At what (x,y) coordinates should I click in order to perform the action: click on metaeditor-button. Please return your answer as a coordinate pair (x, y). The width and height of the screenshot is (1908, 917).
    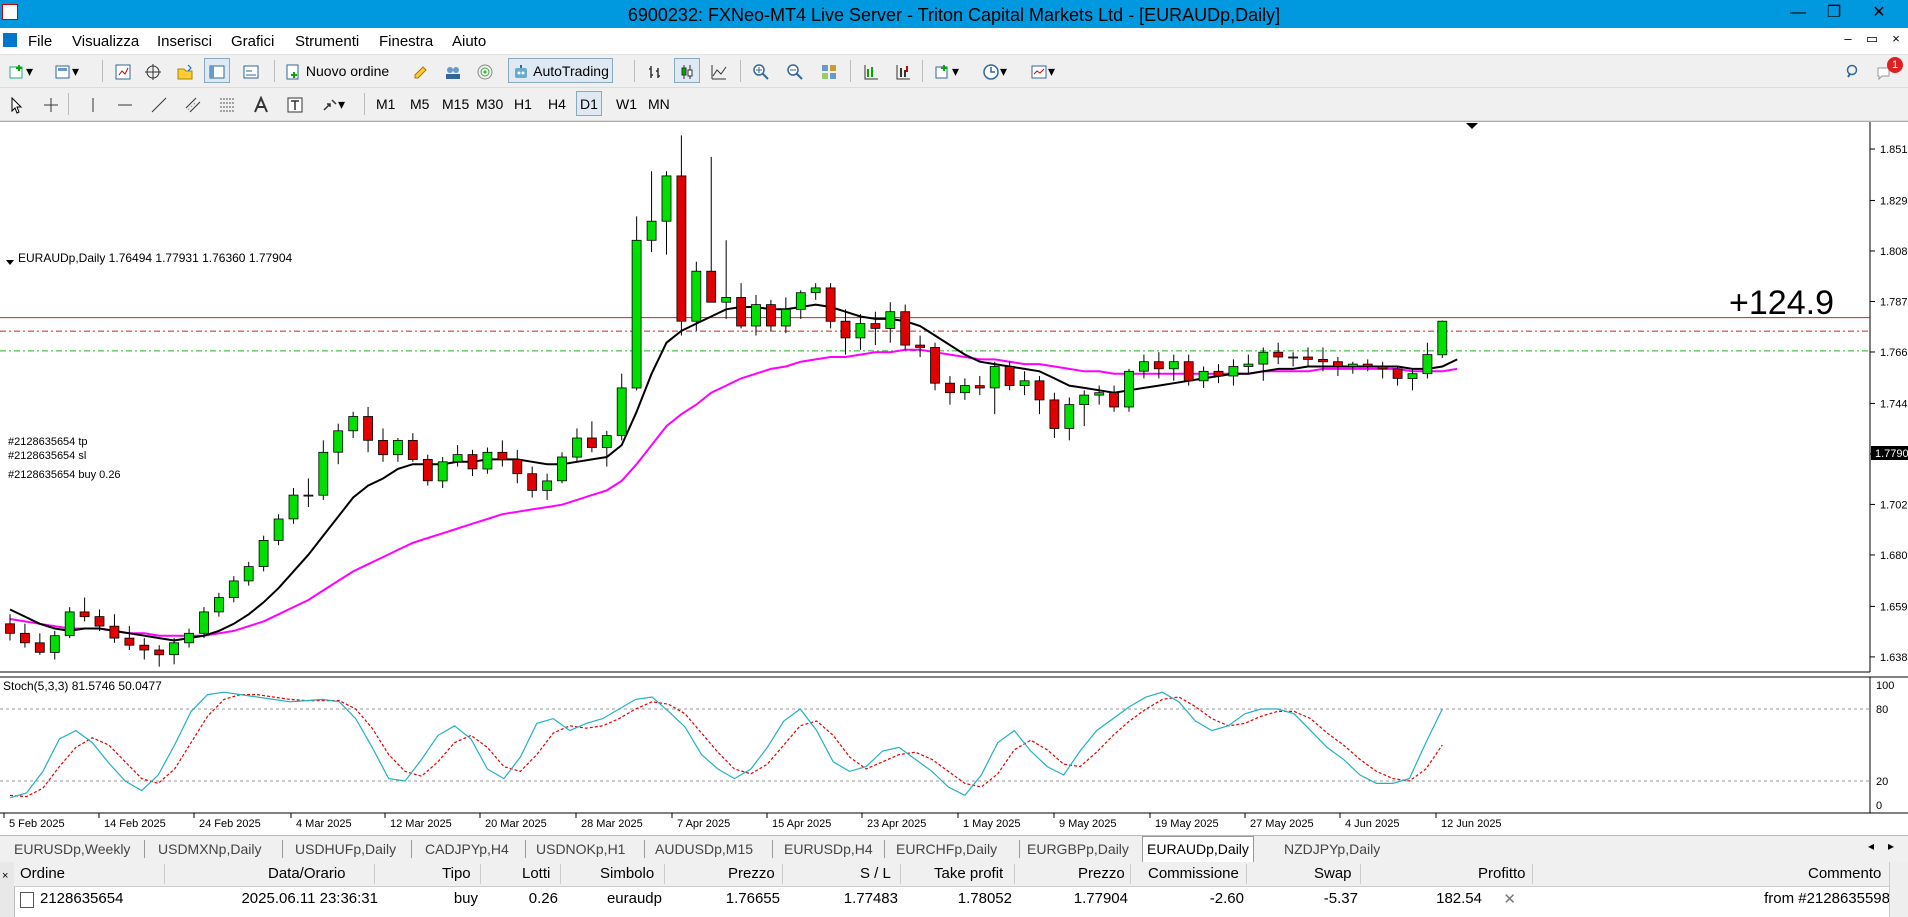
    Looking at the image, I should click on (421, 70).